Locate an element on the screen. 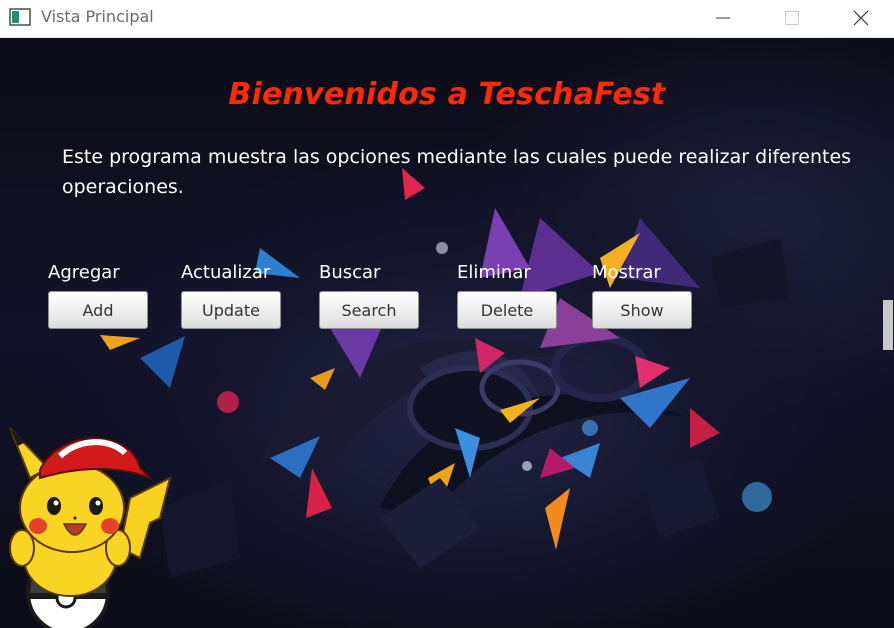  maximize-icon is located at coordinates (792, 18).